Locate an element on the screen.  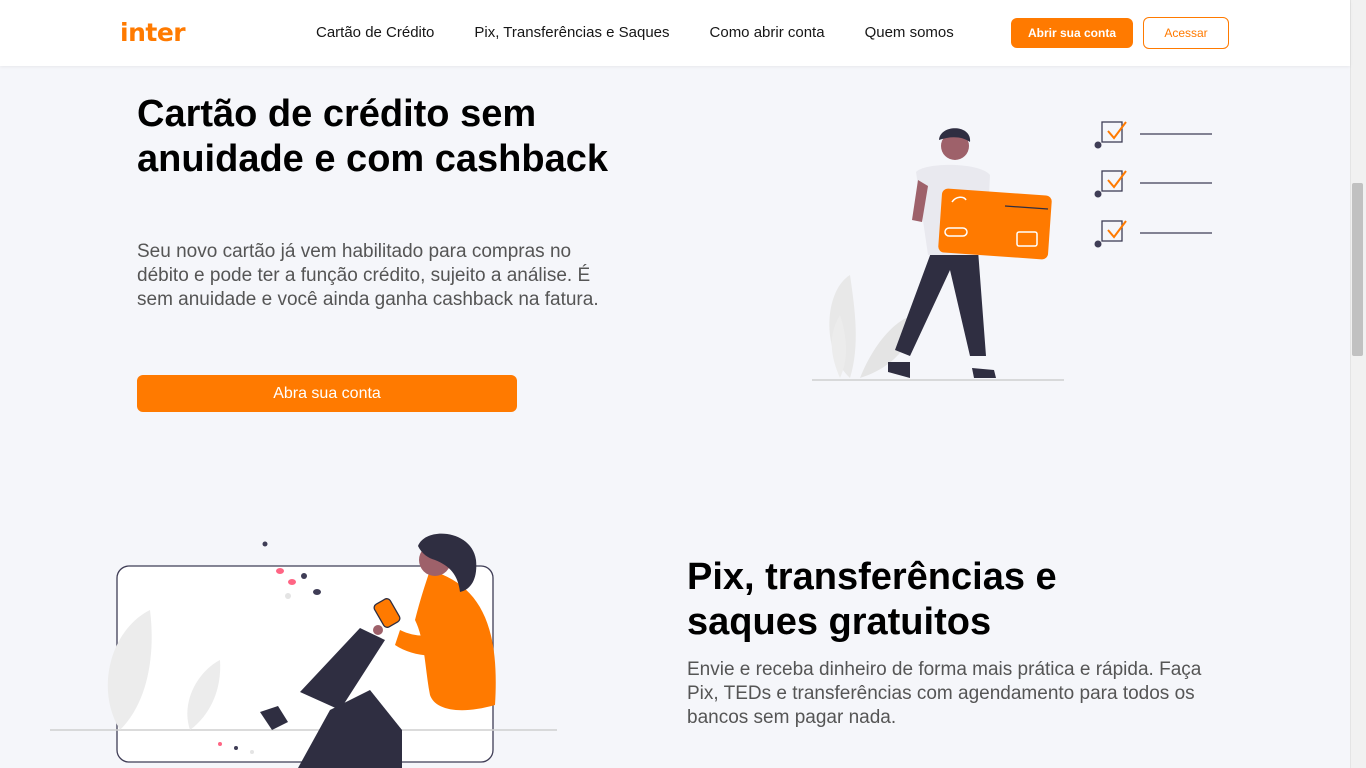
open-account-button: Abrir sua conta is located at coordinates (1072, 33).